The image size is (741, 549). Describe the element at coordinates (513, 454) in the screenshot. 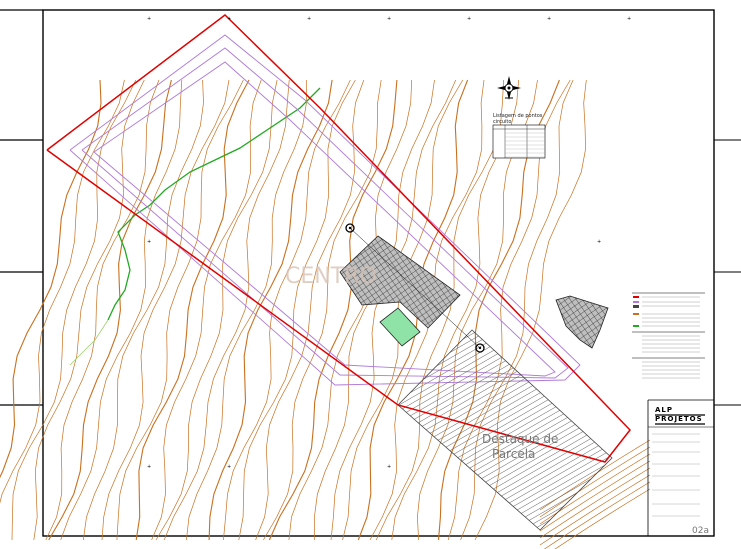

I see `parcel-label-line2: Parcela` at that location.